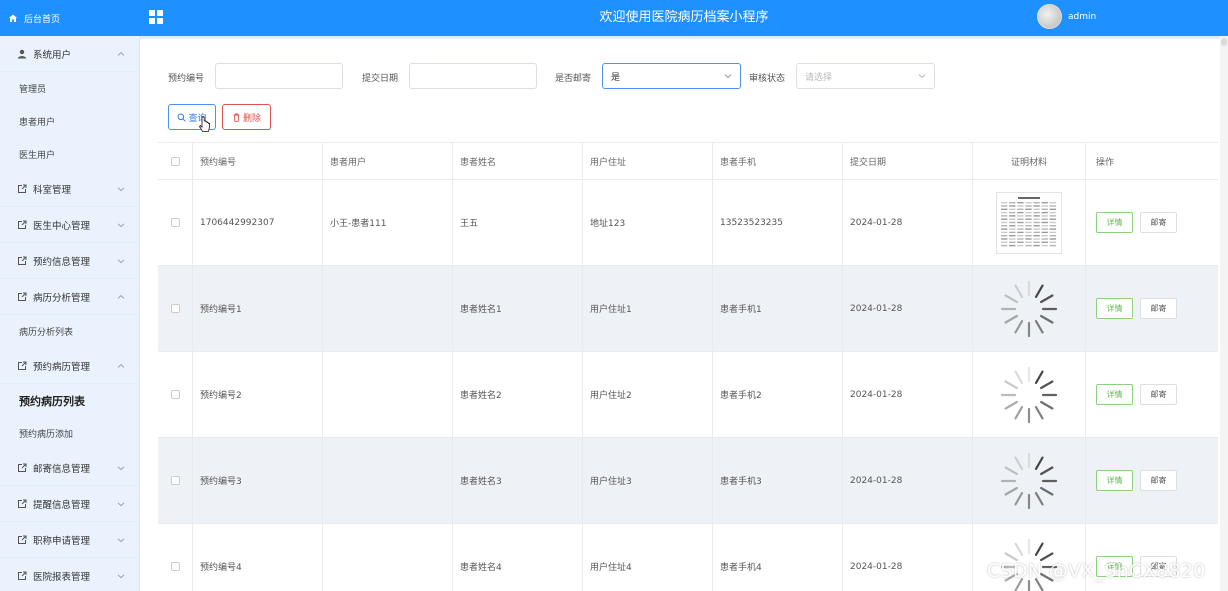  What do you see at coordinates (648, 557) in the screenshot?
I see `table-cell-address: 用户住址4` at bounding box center [648, 557].